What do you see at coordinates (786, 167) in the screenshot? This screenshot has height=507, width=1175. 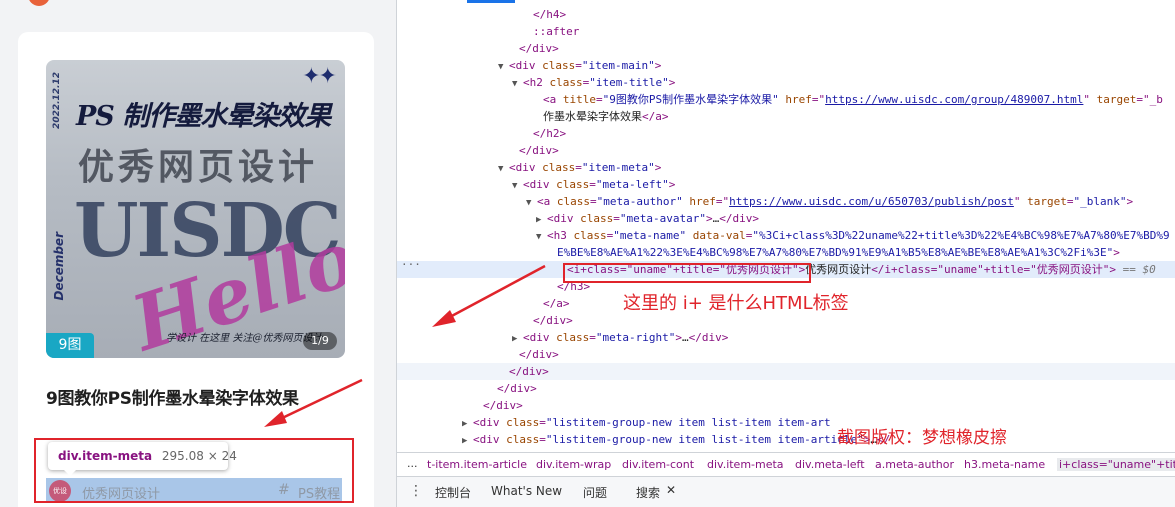 I see `dom-node: ▼ <div class="item-meta">` at bounding box center [786, 167].